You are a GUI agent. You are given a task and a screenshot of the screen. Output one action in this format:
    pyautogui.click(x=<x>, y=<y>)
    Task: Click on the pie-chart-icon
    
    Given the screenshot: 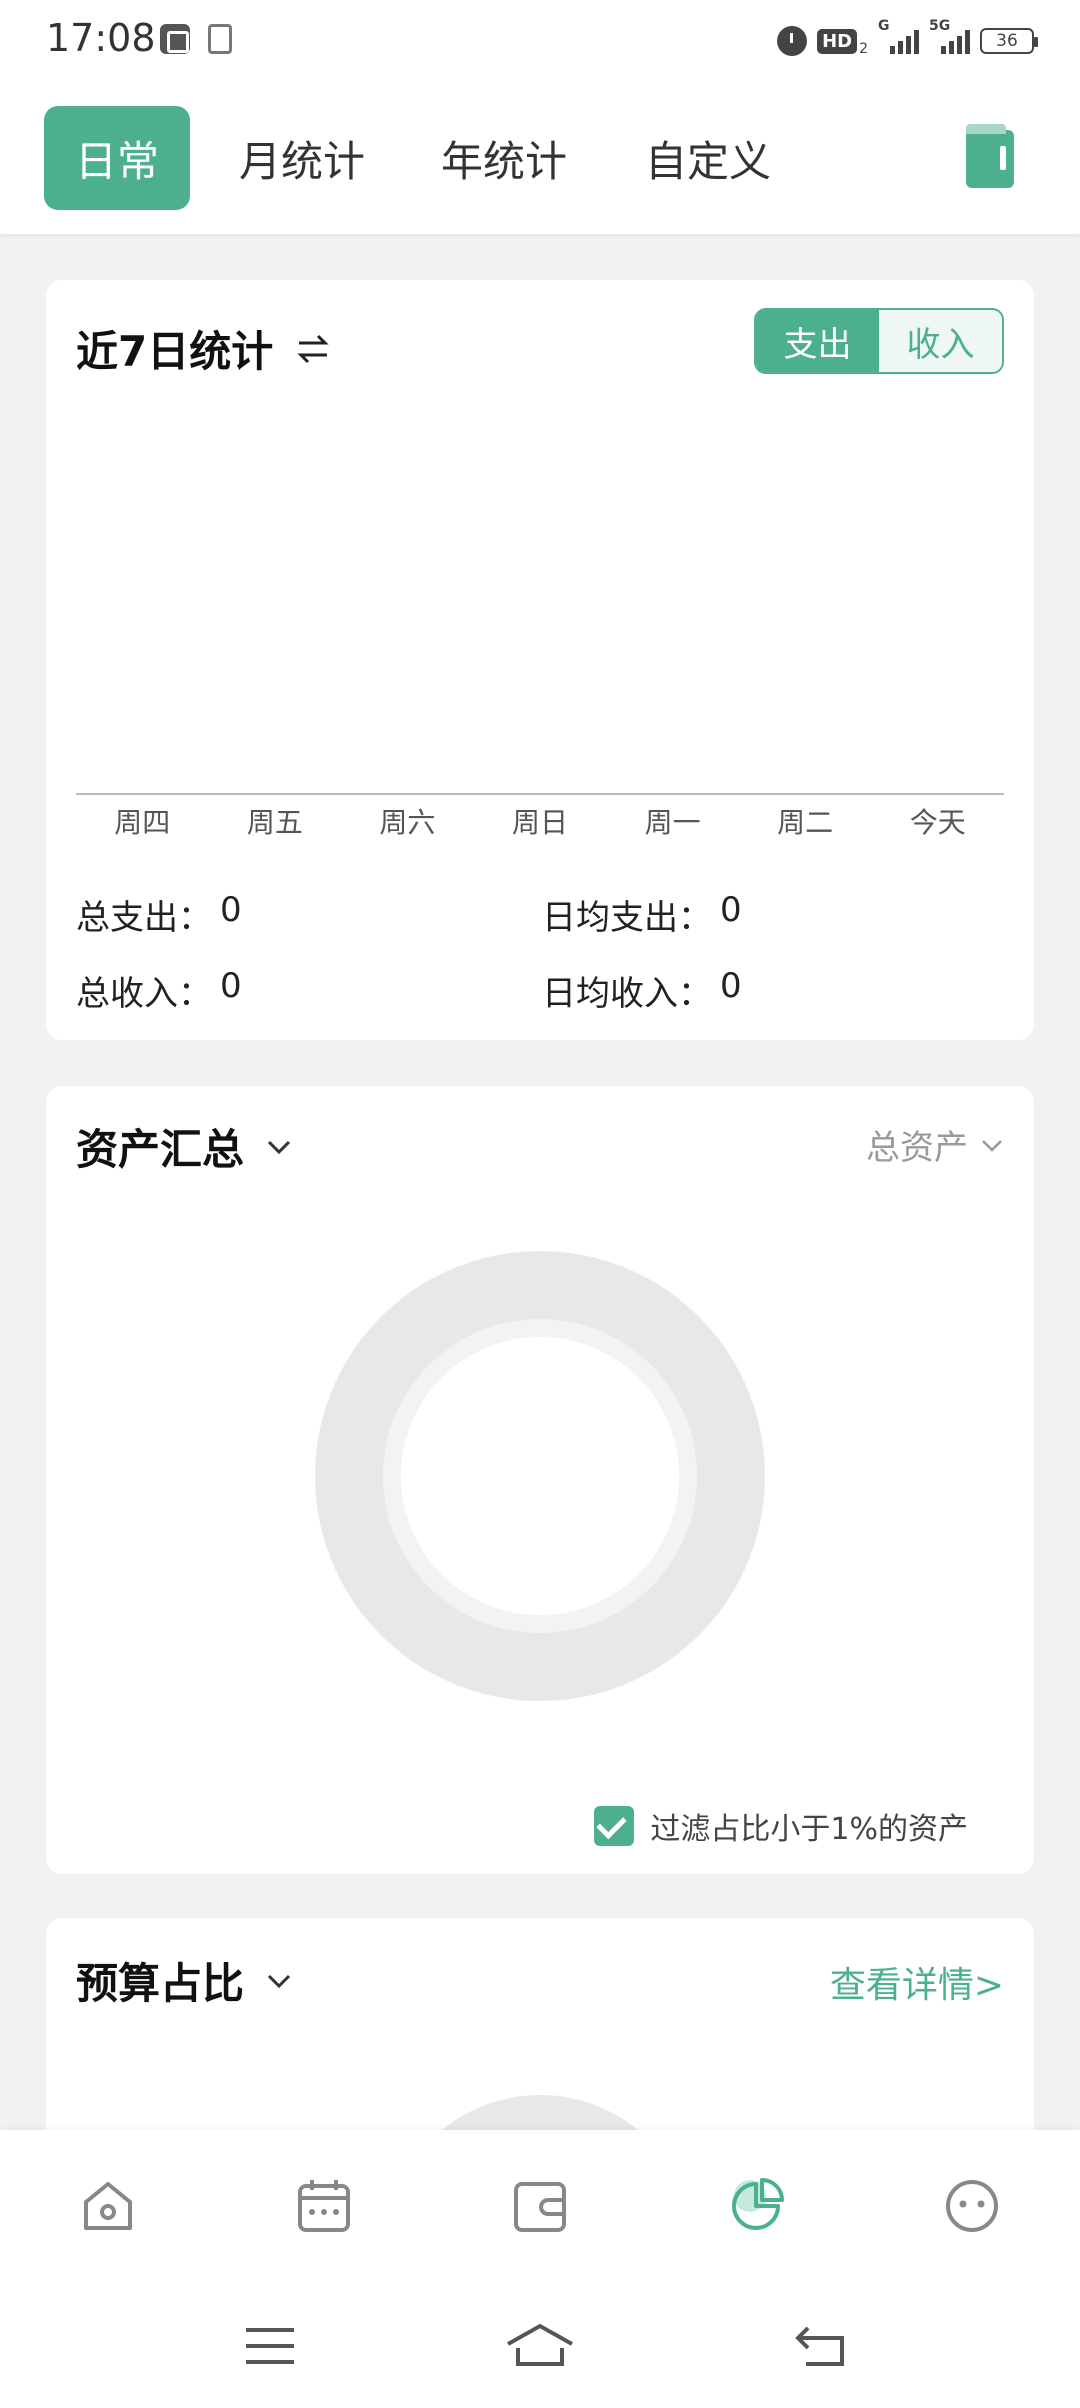 What is the action you would take?
    pyautogui.click(x=756, y=2206)
    